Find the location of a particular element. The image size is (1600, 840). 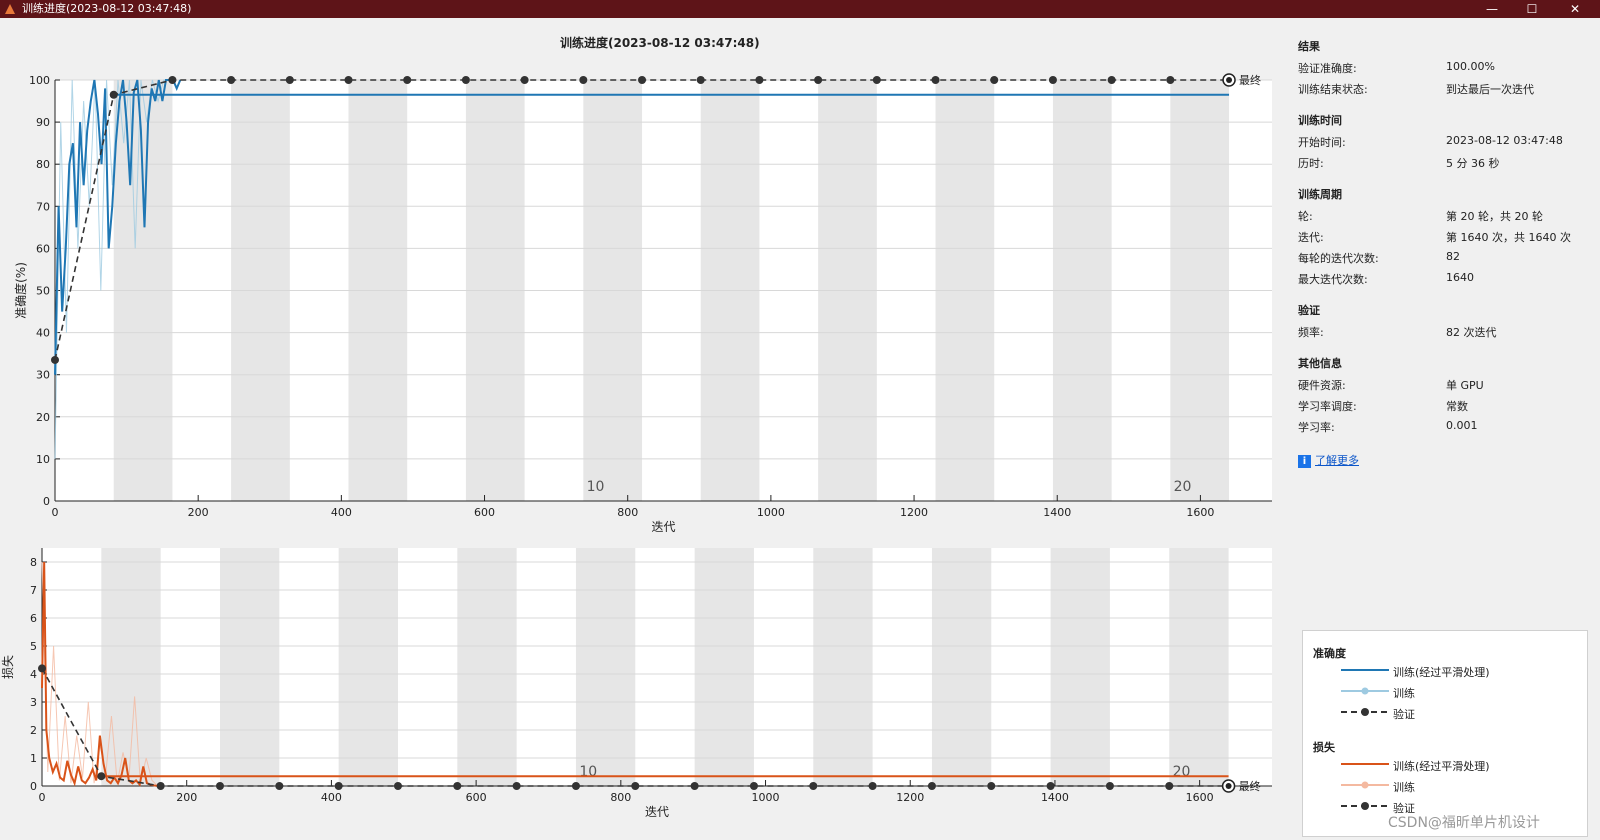

acc-epoch-label: 10 is located at coordinates (596, 487).